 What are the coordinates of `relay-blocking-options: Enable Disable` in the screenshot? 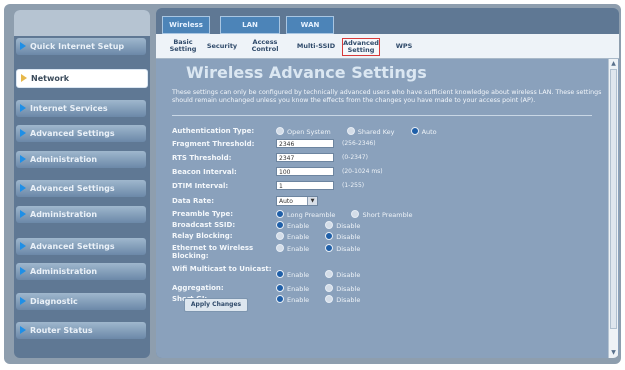 It's located at (325, 236).